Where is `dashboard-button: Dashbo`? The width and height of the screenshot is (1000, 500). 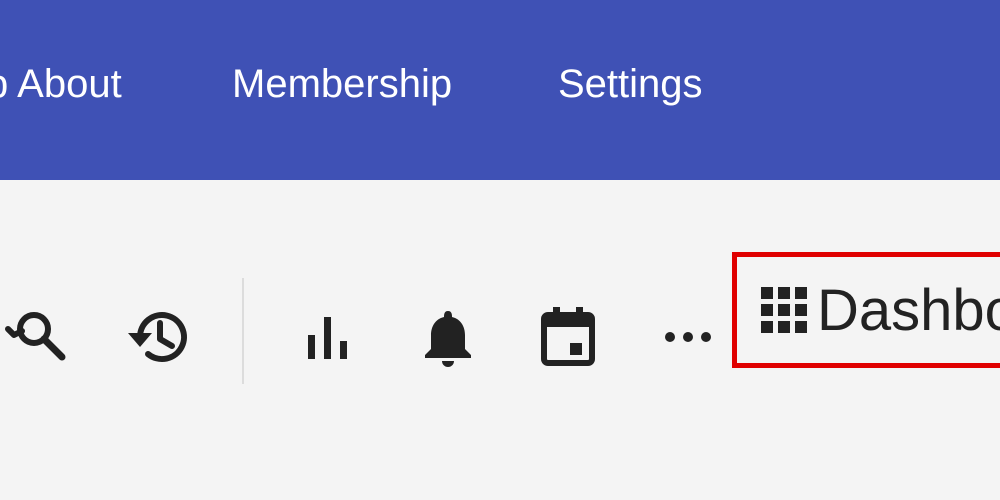 dashboard-button: Dashbo is located at coordinates (866, 310).